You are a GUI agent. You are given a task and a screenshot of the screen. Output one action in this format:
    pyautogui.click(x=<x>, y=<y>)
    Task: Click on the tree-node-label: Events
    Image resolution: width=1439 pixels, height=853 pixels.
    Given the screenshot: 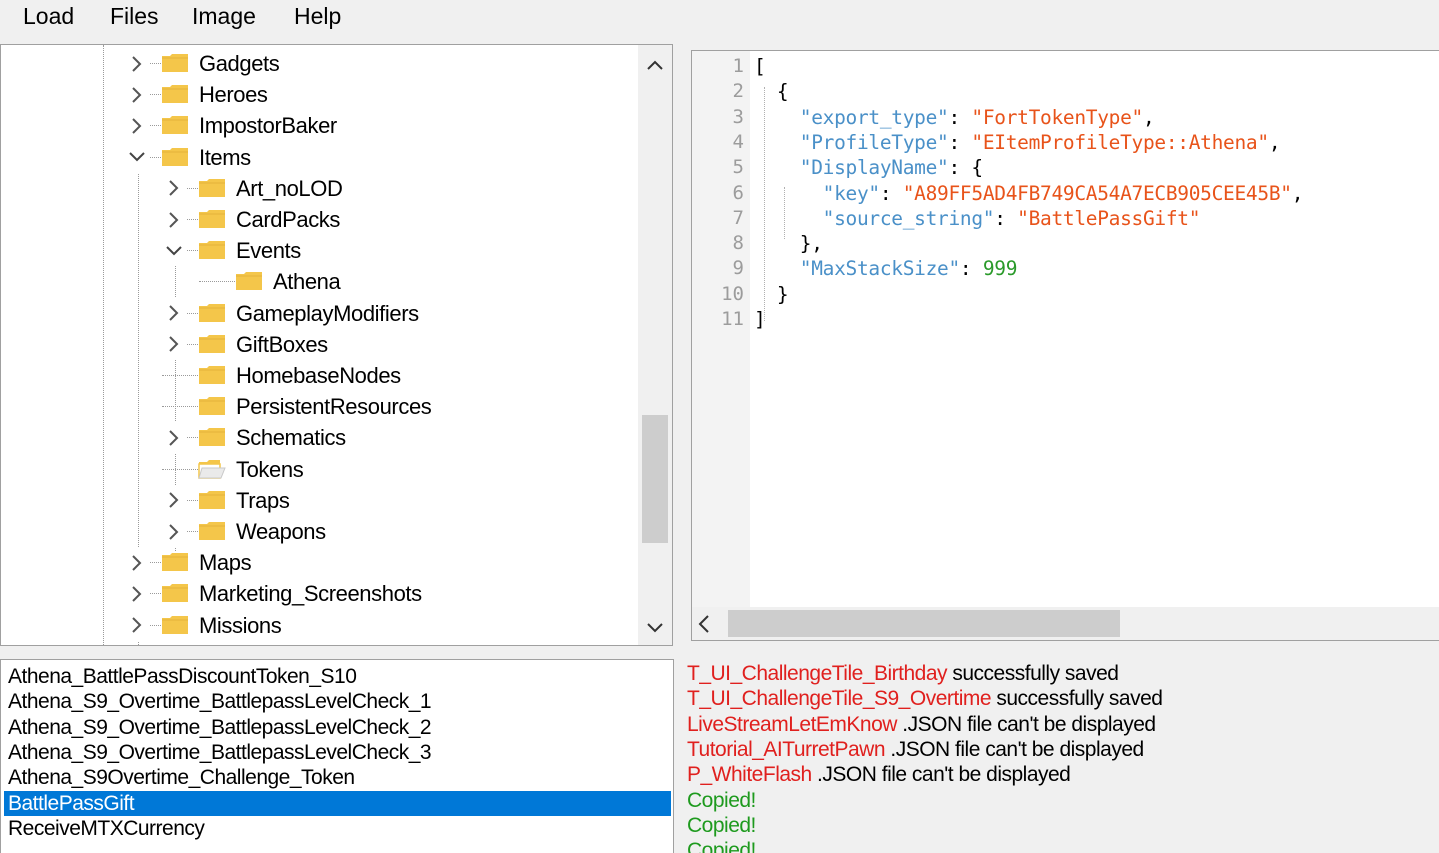 What is the action you would take?
    pyautogui.click(x=268, y=251)
    